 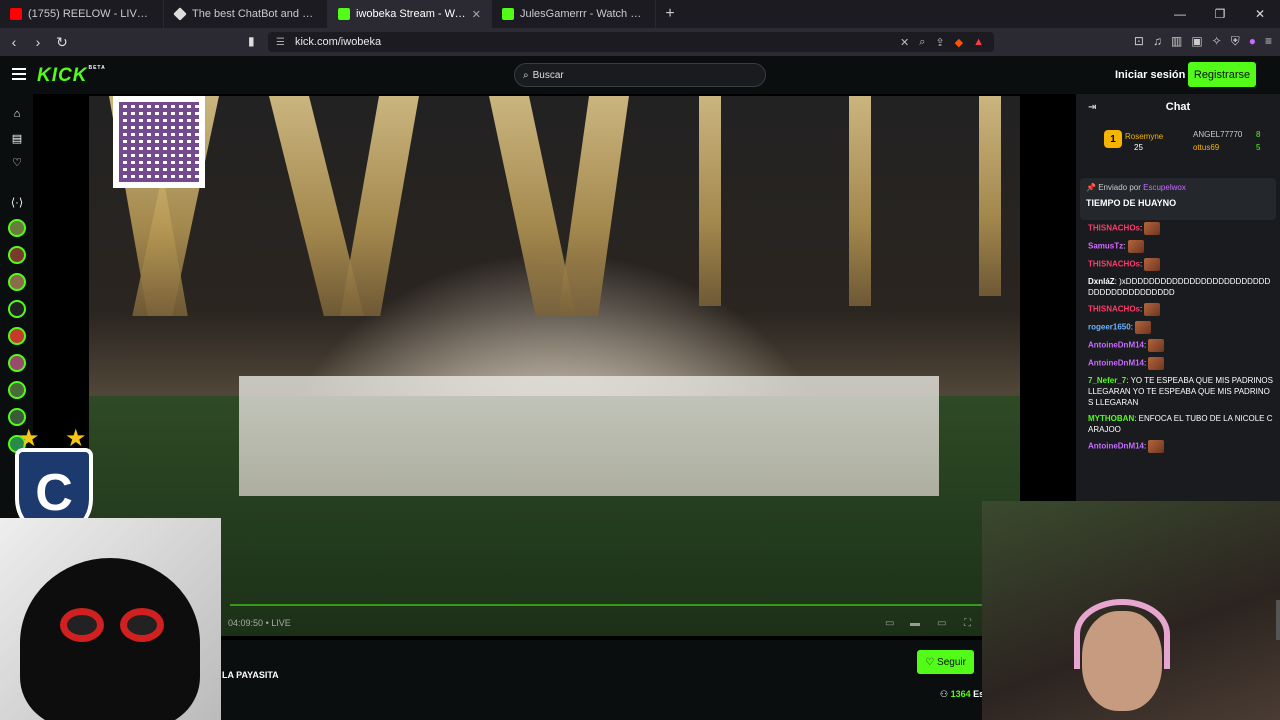 I want to click on second-user: ANGEL77770, so click(x=1217, y=134).